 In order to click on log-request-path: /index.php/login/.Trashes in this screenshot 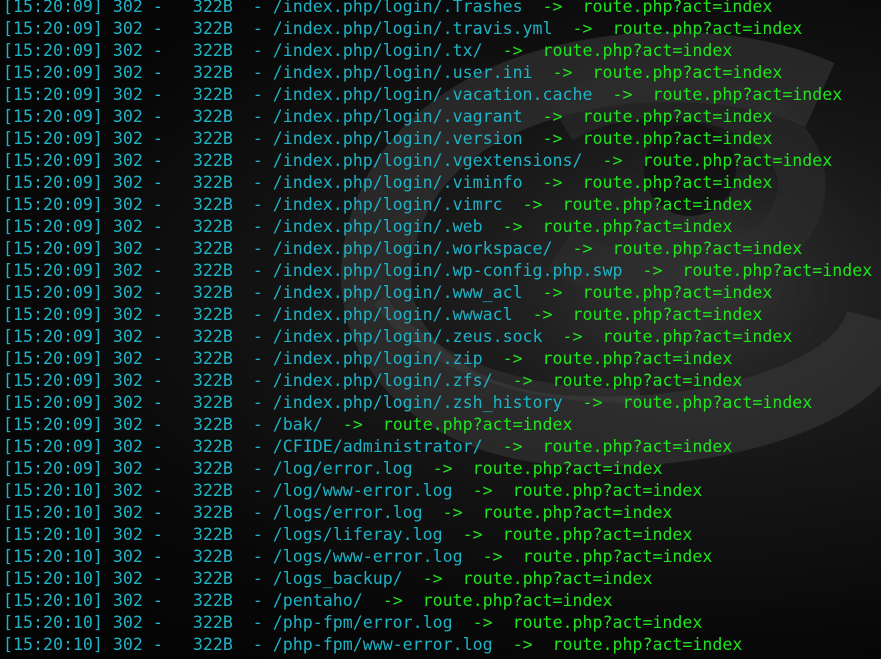, I will do `click(397, 8)`.